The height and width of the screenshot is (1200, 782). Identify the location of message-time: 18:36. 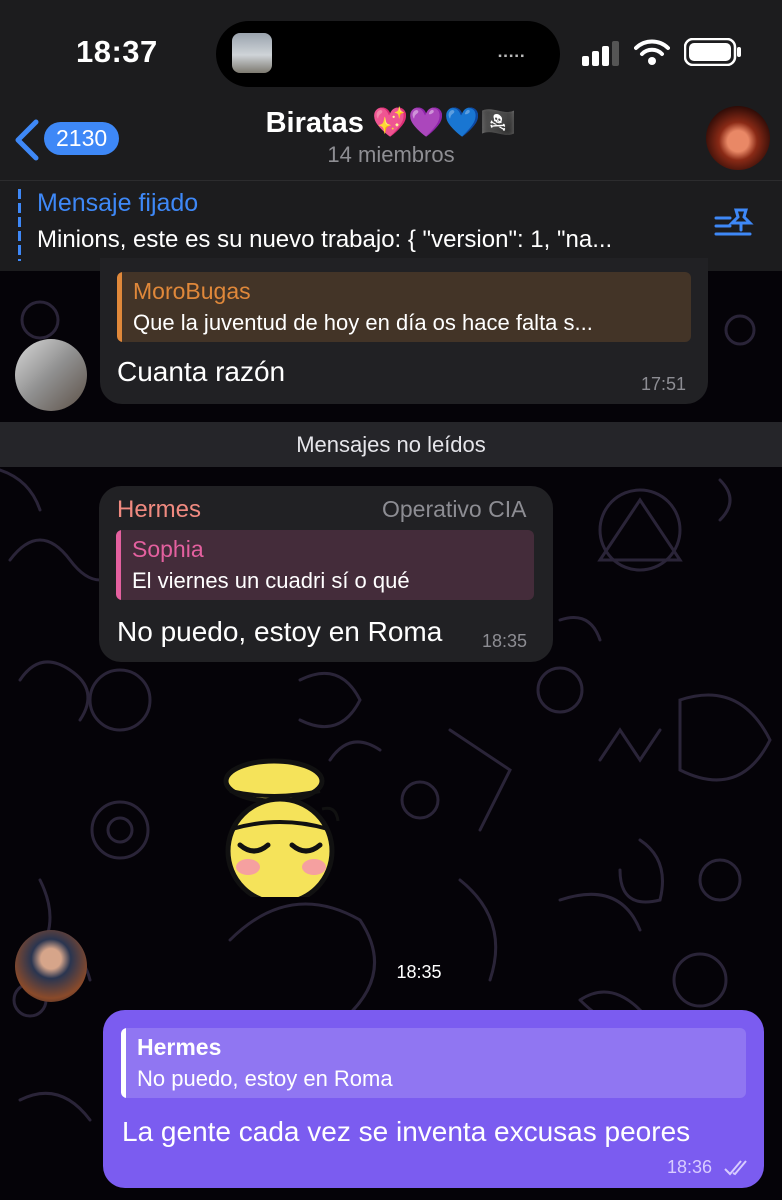
(690, 1167).